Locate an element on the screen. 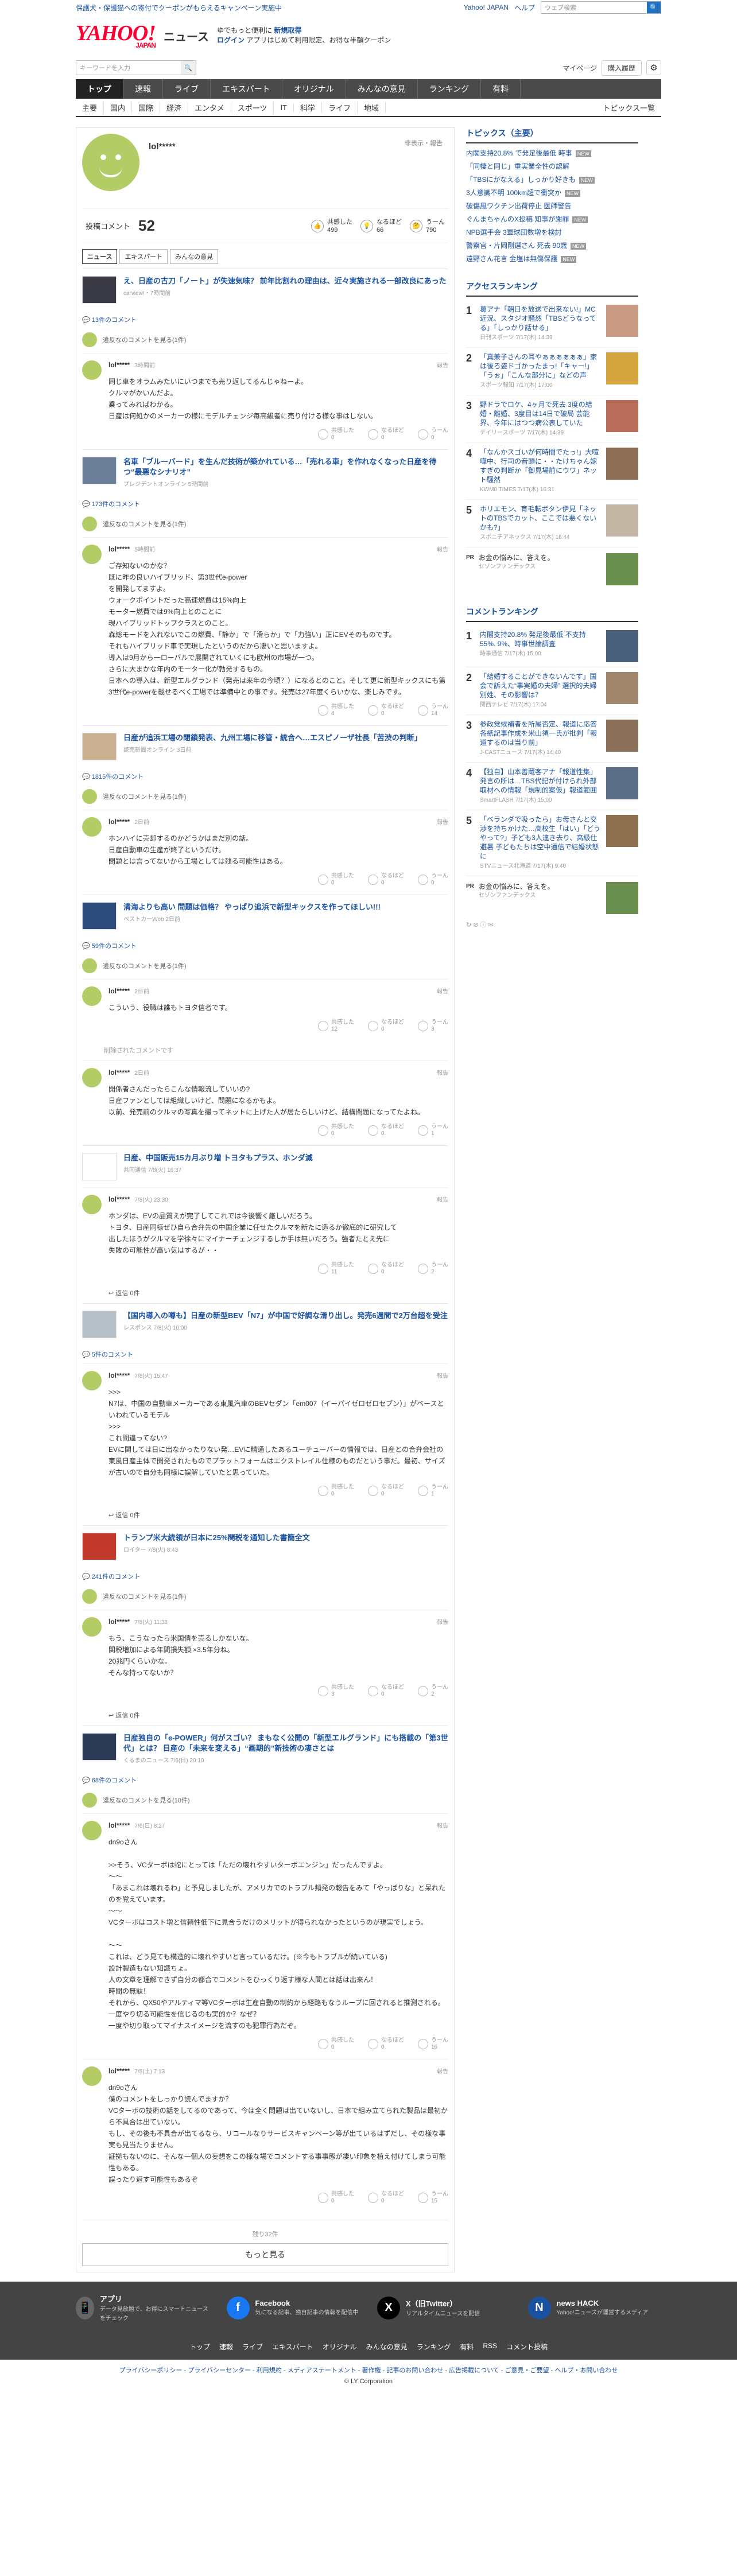  subnav-item-6: IT is located at coordinates (284, 107).